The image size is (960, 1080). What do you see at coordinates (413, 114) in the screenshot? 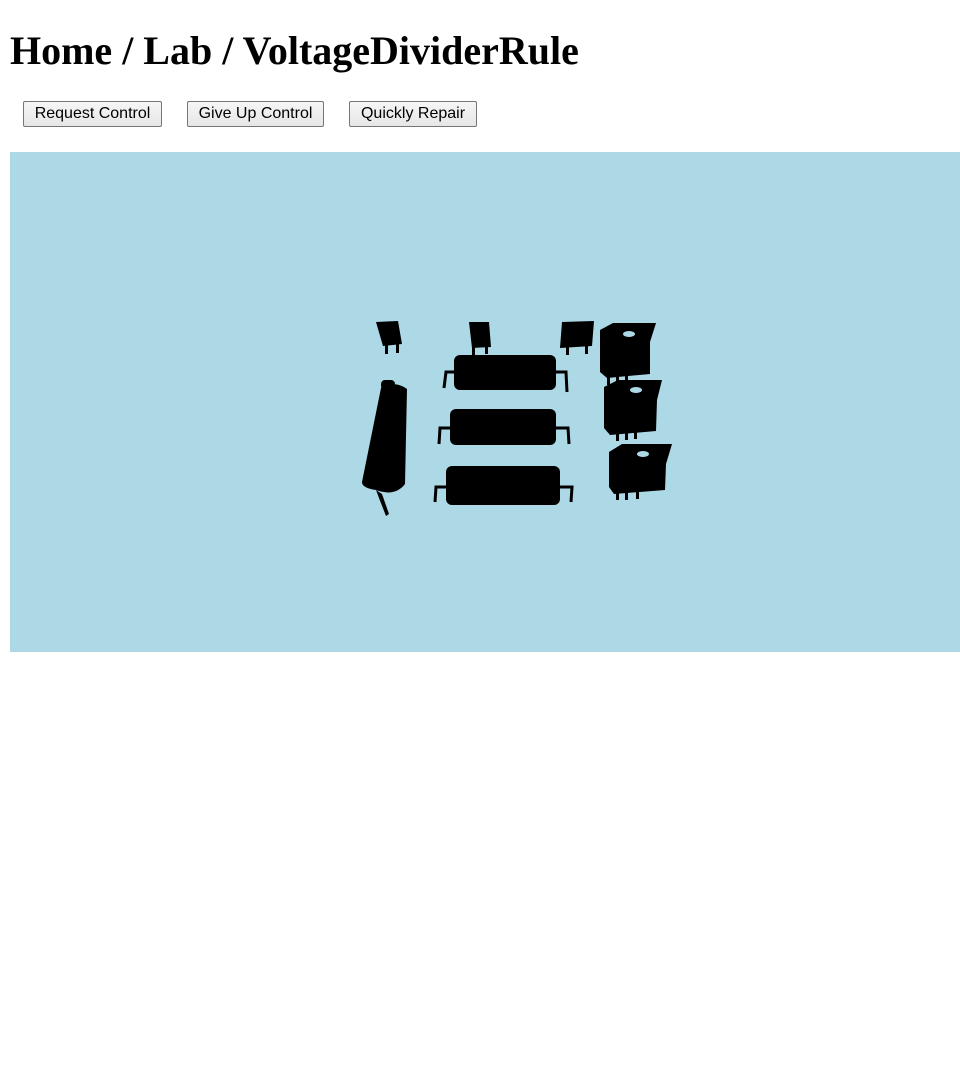
I see `quickly-repair-button: Quickly Repair` at bounding box center [413, 114].